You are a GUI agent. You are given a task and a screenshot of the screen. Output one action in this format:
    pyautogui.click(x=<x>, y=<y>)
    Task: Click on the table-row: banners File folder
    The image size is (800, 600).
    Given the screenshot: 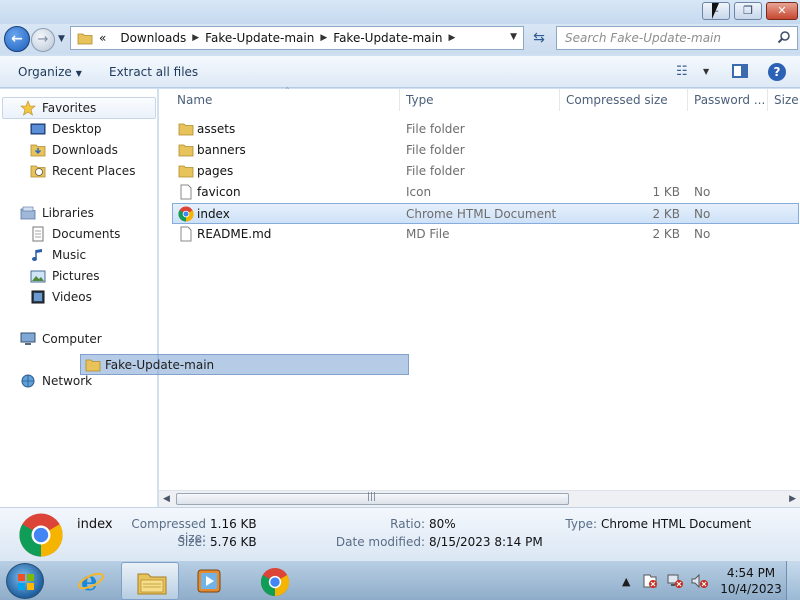 What is the action you would take?
    pyautogui.click(x=486, y=150)
    